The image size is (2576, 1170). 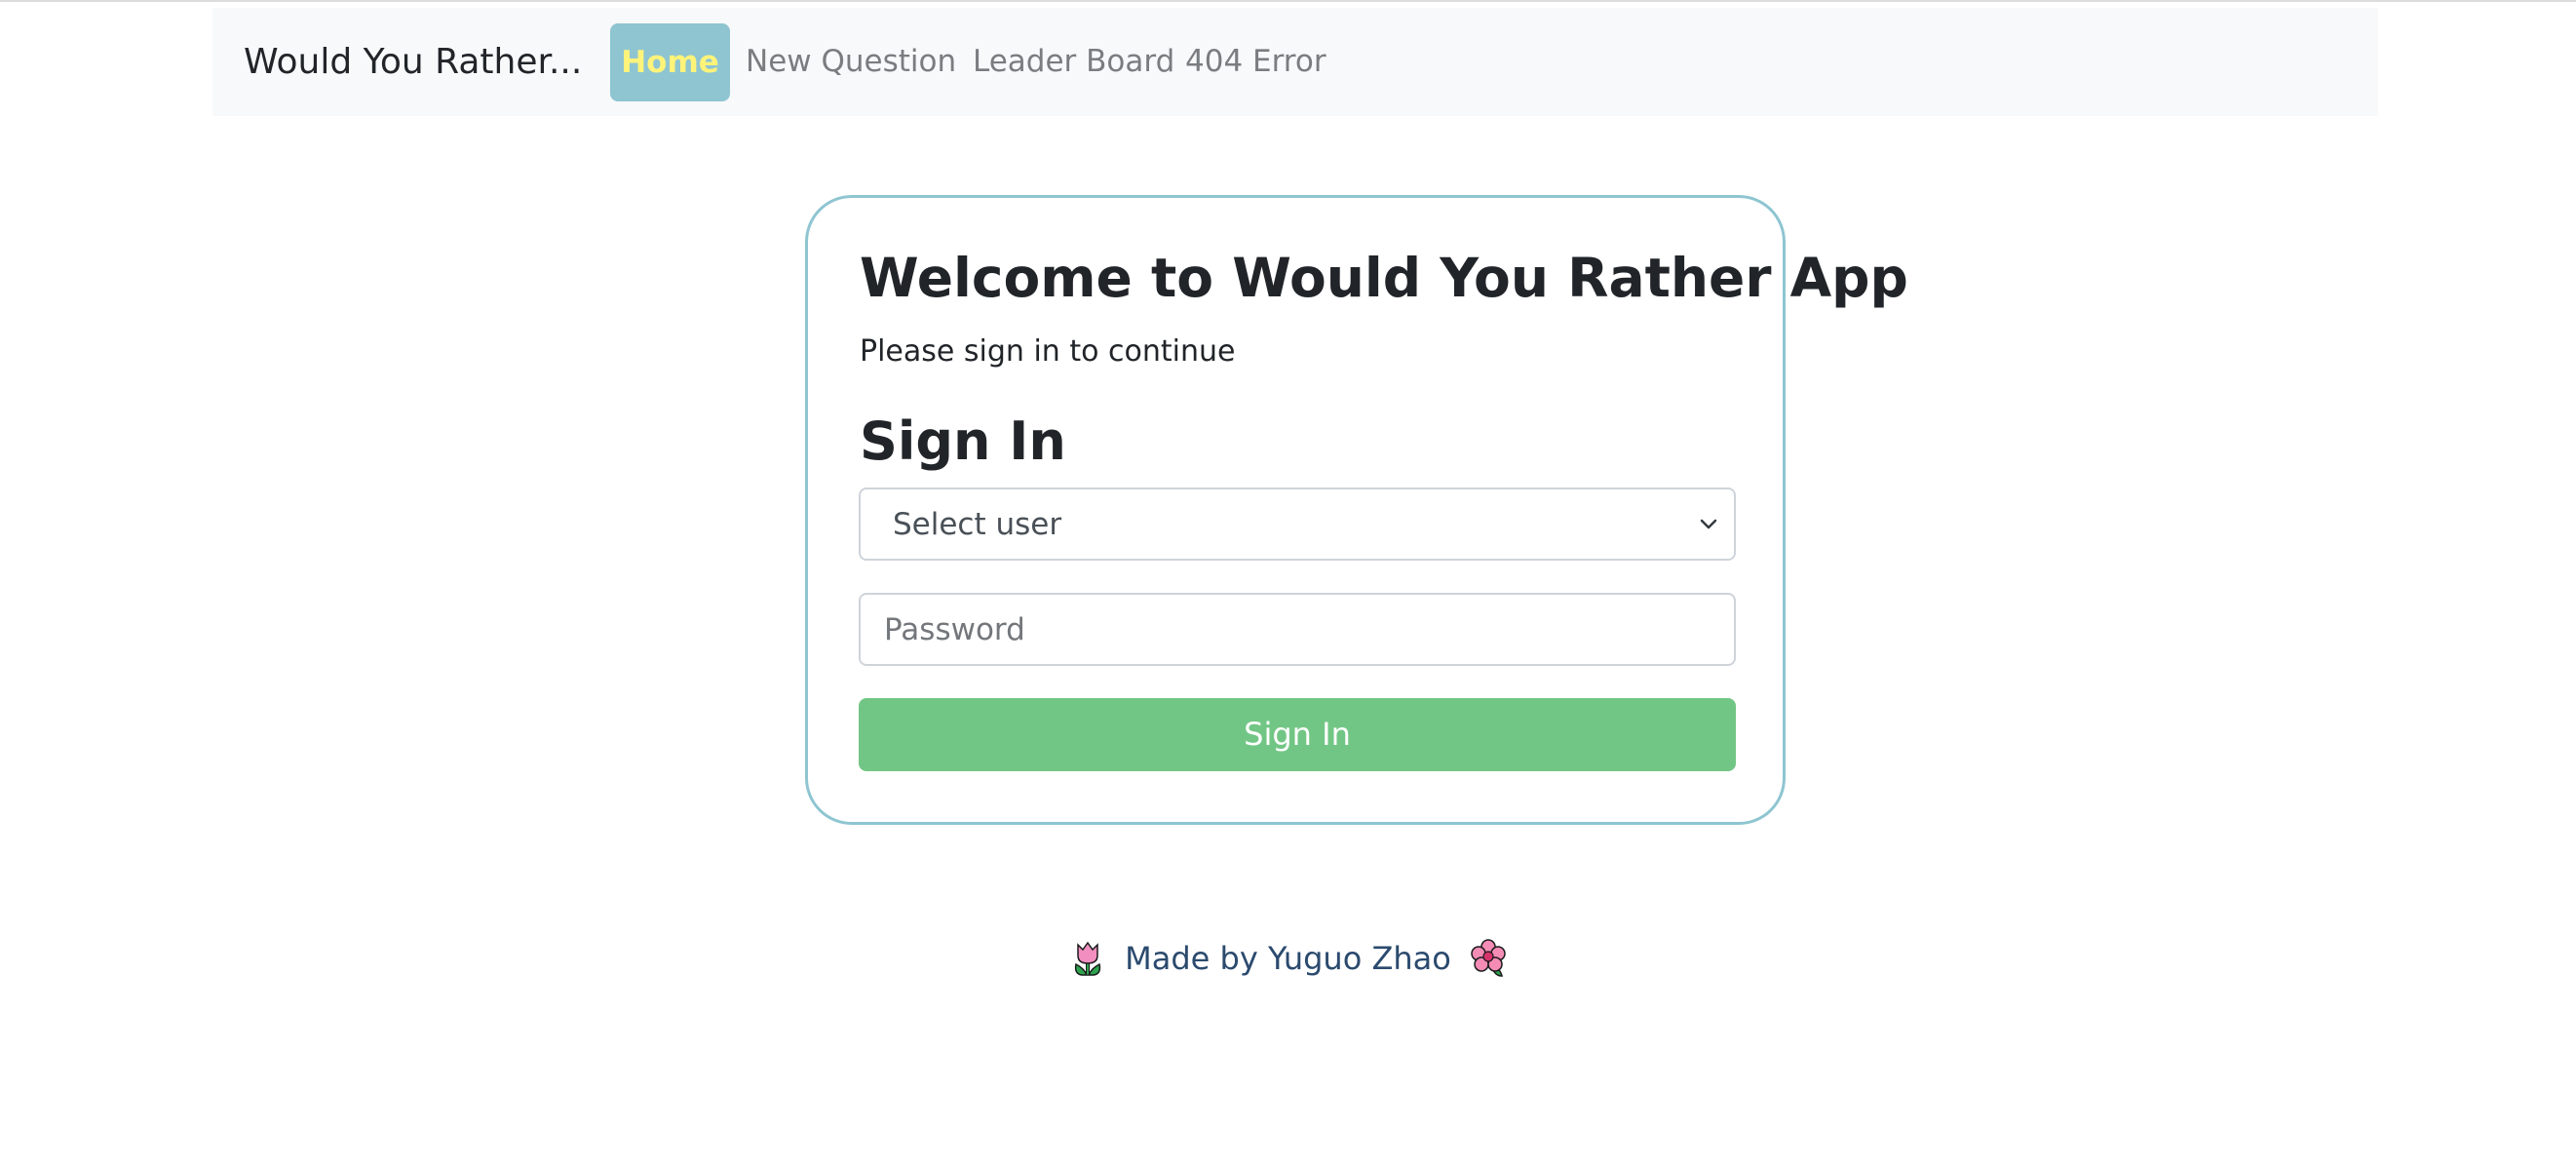 What do you see at coordinates (977, 524) in the screenshot?
I see `user-select-value: Select user` at bounding box center [977, 524].